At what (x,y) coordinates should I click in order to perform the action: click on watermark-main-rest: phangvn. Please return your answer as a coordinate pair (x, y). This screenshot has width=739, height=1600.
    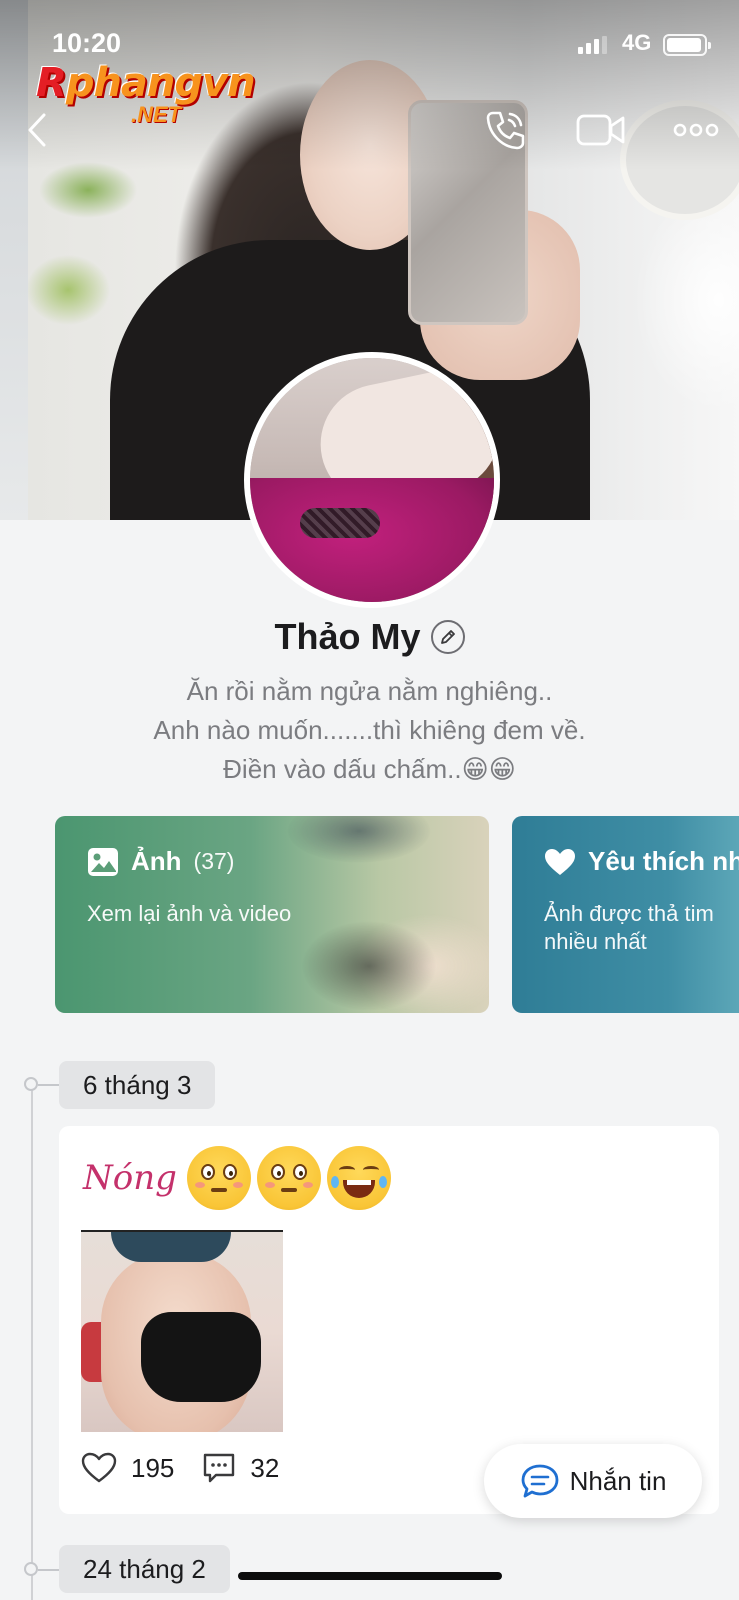
    Looking at the image, I should click on (160, 83).